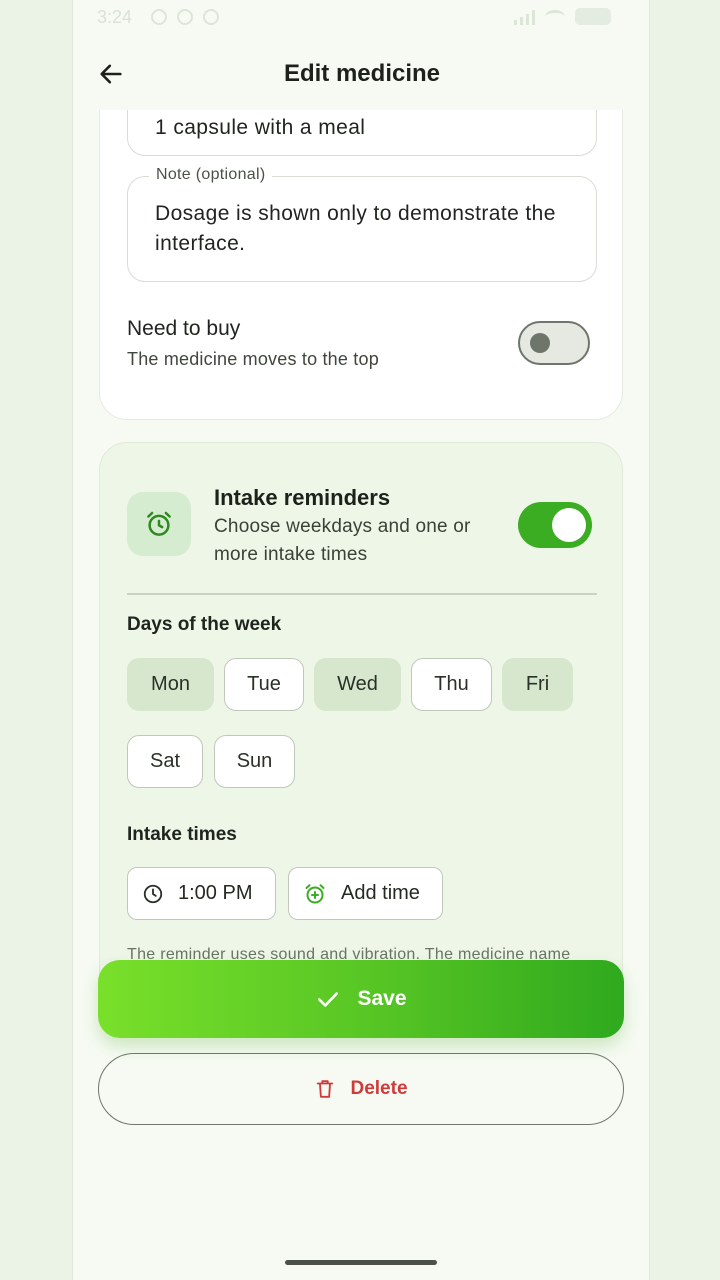 The image size is (720, 1280). I want to click on signal-icon, so click(524, 17).